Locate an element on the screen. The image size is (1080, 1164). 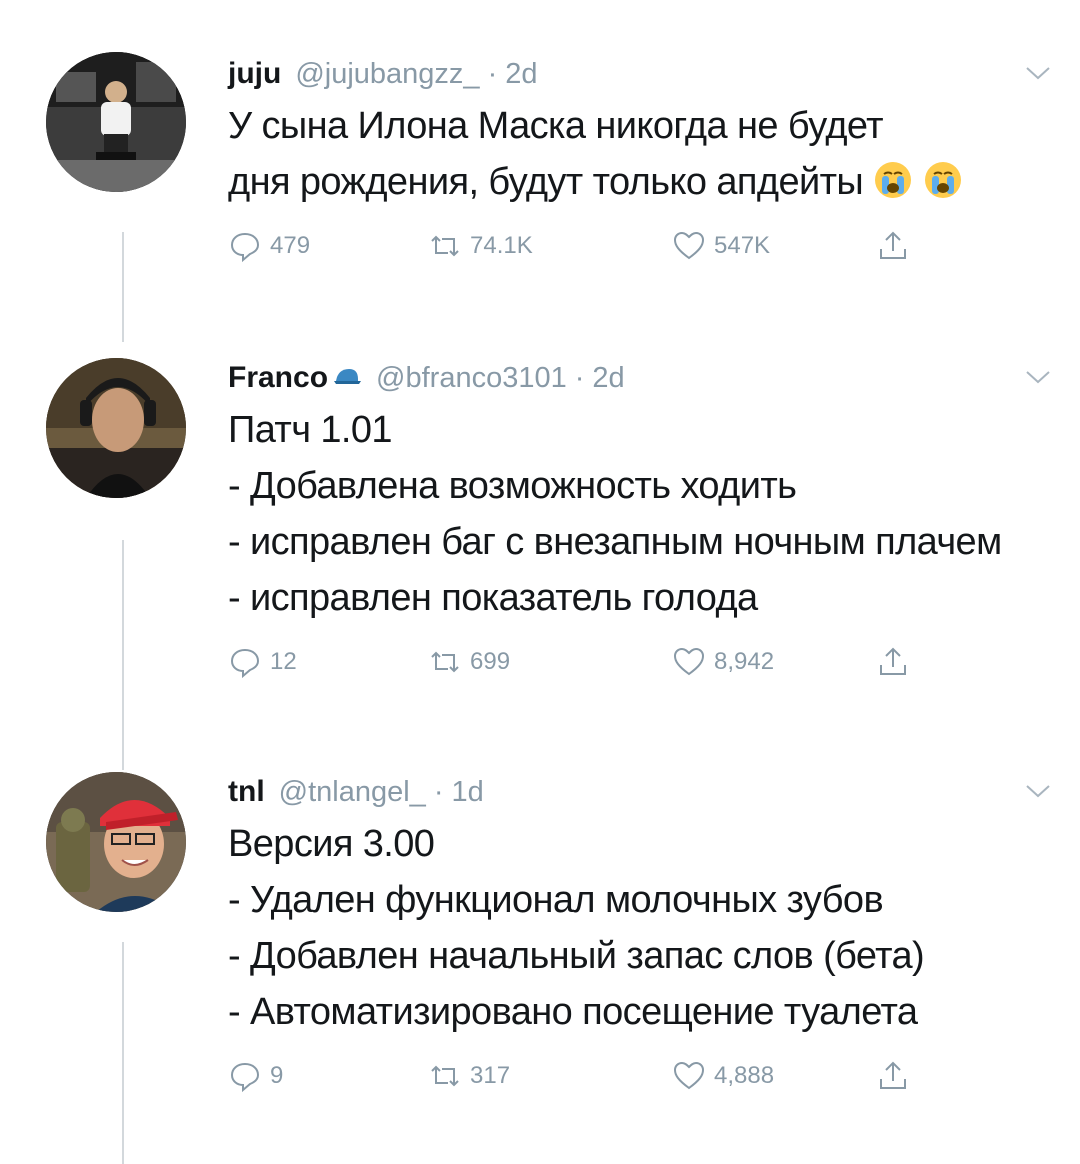
tweet-header: Franco @bfranco3101 · 2d is located at coordinates (644, 378).